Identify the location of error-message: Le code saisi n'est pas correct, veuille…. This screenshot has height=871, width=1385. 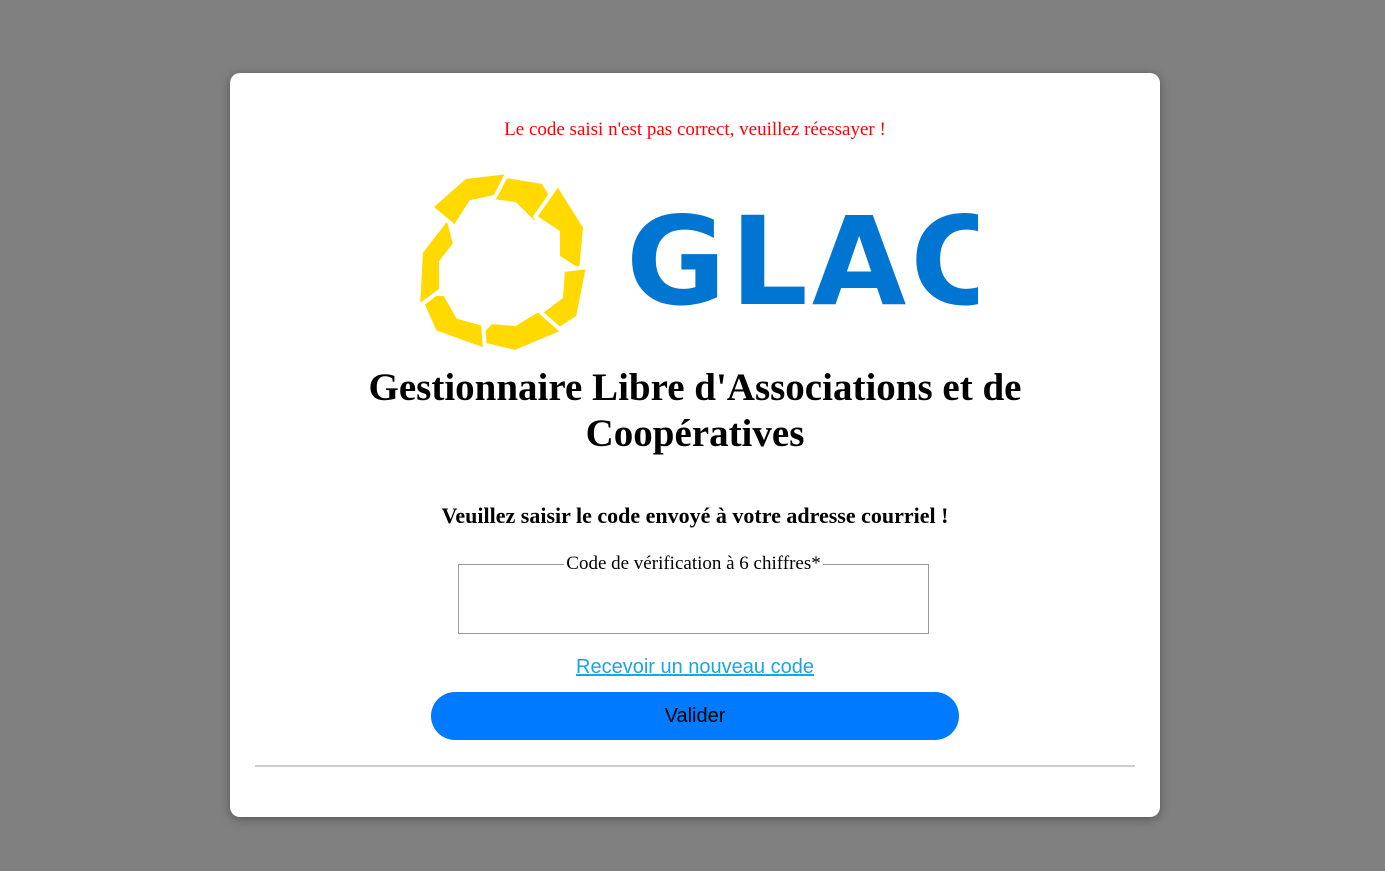
(695, 129).